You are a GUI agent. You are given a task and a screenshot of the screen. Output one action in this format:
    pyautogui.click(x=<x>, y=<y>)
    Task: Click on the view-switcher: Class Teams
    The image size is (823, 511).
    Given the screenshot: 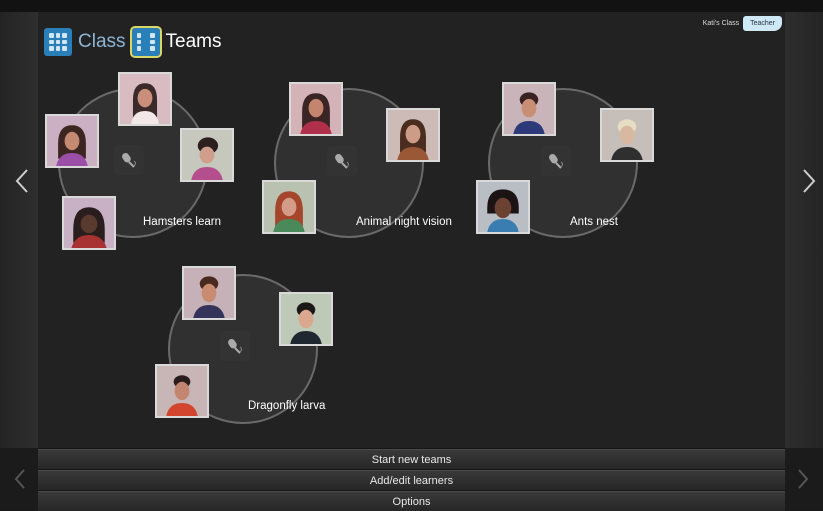 What is the action you would take?
    pyautogui.click(x=132, y=42)
    